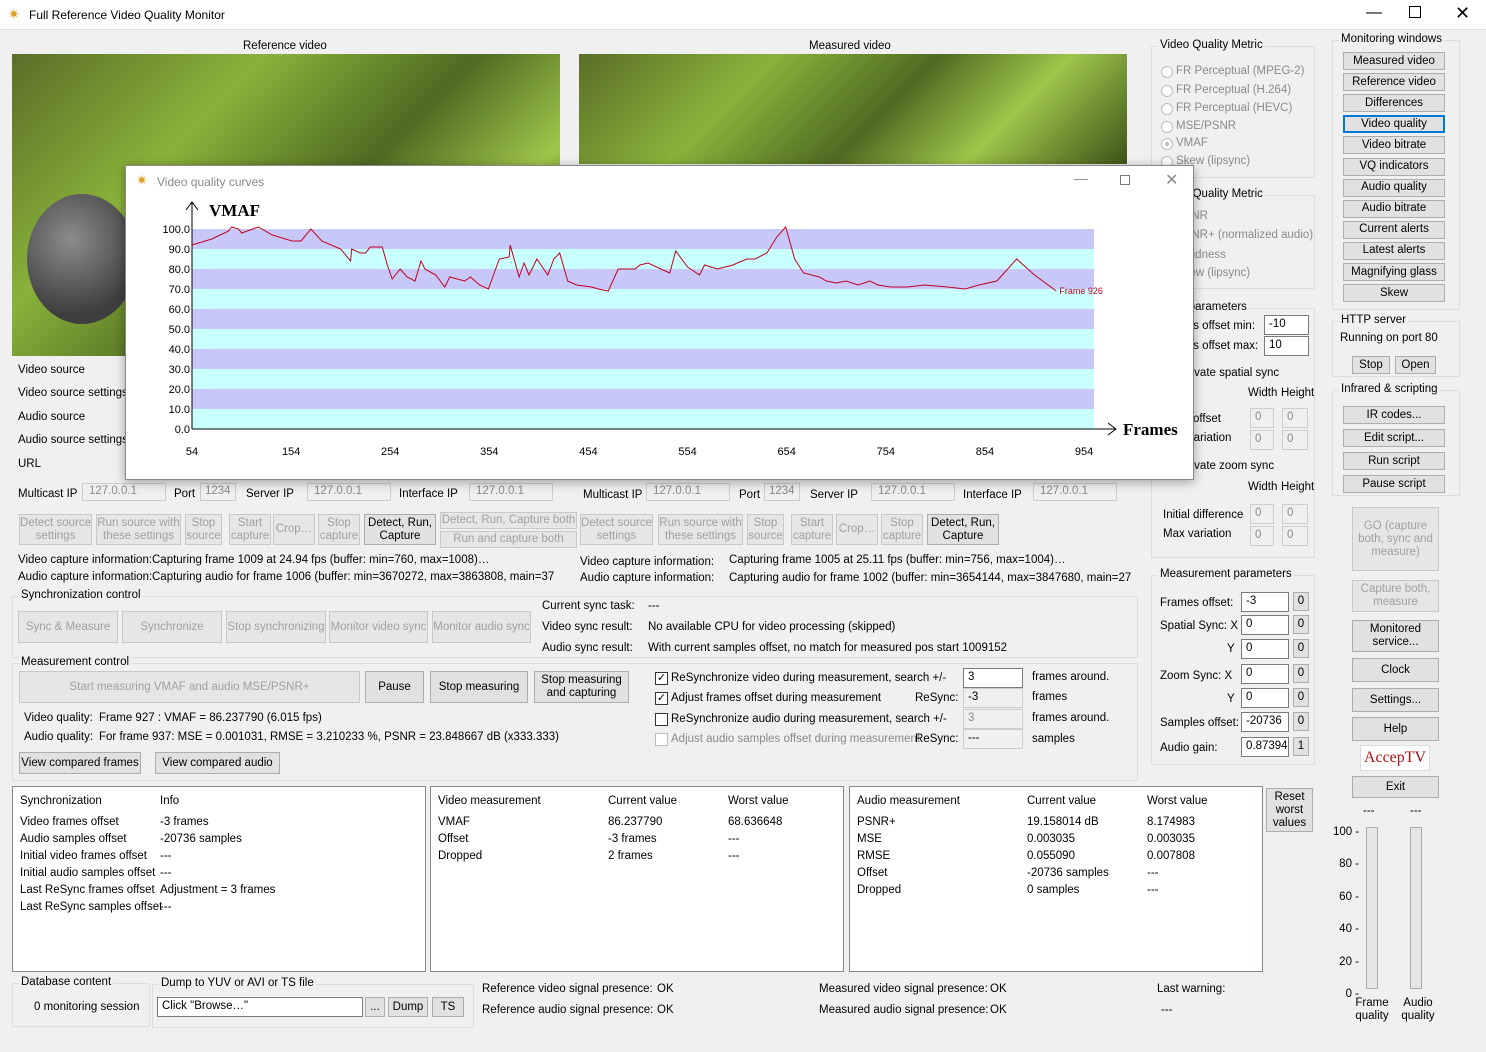 The image size is (1486, 1052). What do you see at coordinates (765, 529) in the screenshot?
I see `stop-source-button-2: Stop source` at bounding box center [765, 529].